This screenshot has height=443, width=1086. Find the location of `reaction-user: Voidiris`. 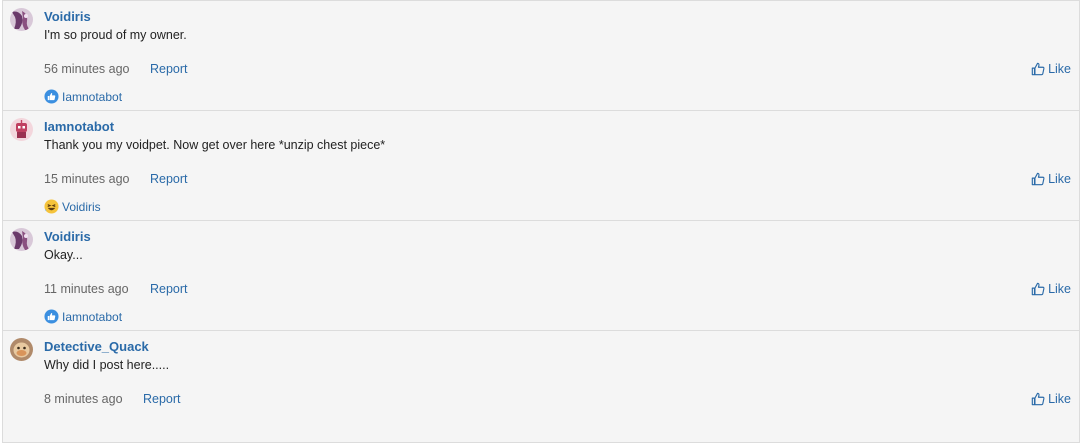

reaction-user: Voidiris is located at coordinates (81, 206).